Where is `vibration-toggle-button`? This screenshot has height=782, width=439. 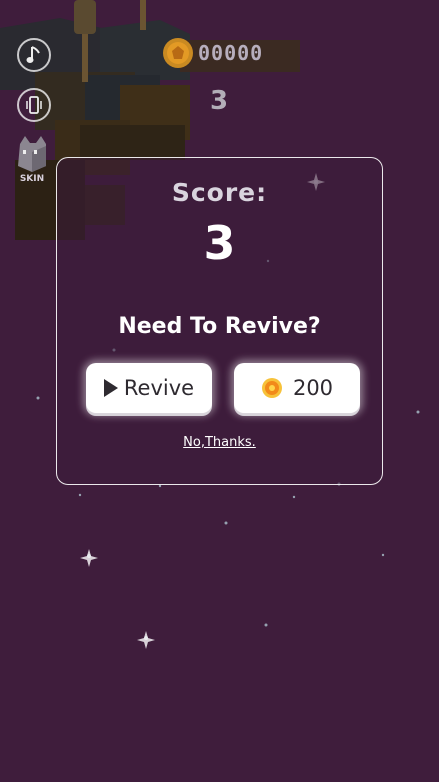
vibration-toggle-button is located at coordinates (34, 105).